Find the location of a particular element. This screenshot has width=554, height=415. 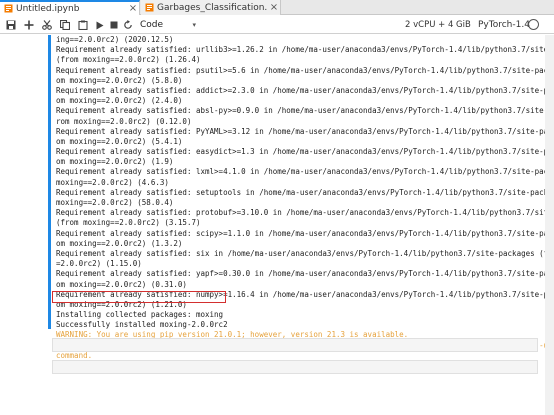

chevron-down-icon: ▾ is located at coordinates (194, 25).